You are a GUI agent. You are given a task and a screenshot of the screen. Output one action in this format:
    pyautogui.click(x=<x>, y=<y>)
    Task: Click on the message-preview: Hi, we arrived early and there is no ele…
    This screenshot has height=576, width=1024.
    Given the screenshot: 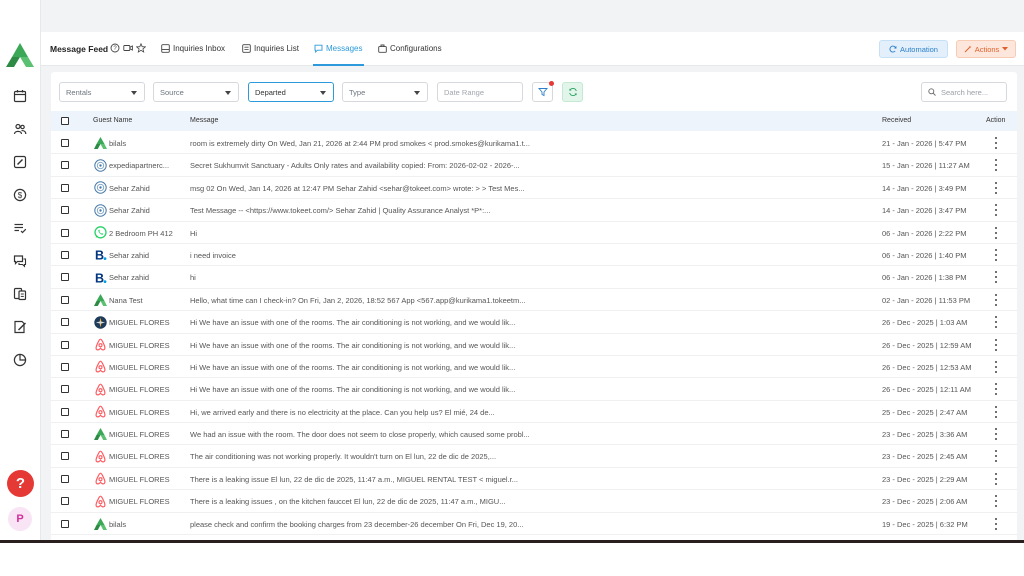 What is the action you would take?
    pyautogui.click(x=380, y=412)
    